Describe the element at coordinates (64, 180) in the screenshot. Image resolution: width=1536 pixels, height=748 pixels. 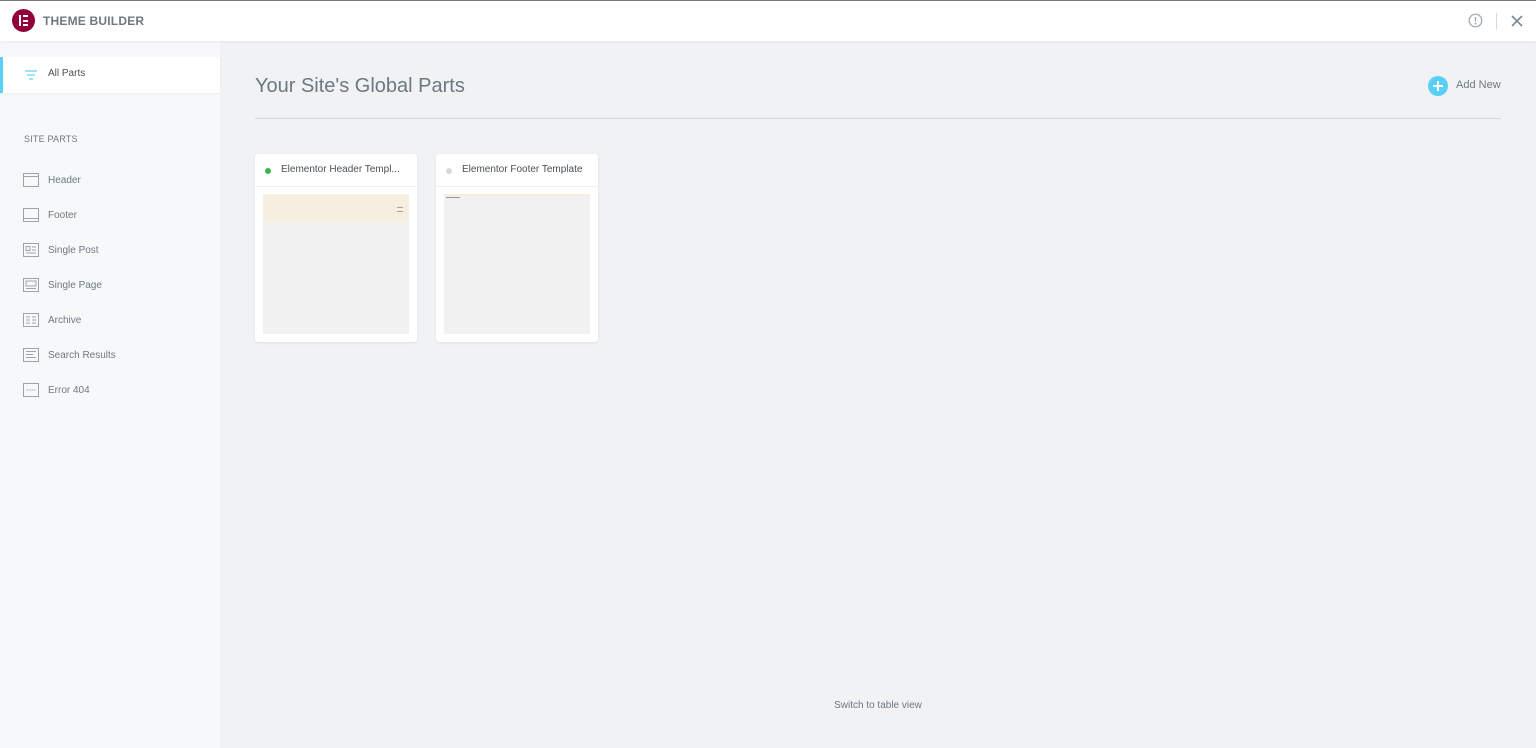
I see `sidebar-item-label: Header` at that location.